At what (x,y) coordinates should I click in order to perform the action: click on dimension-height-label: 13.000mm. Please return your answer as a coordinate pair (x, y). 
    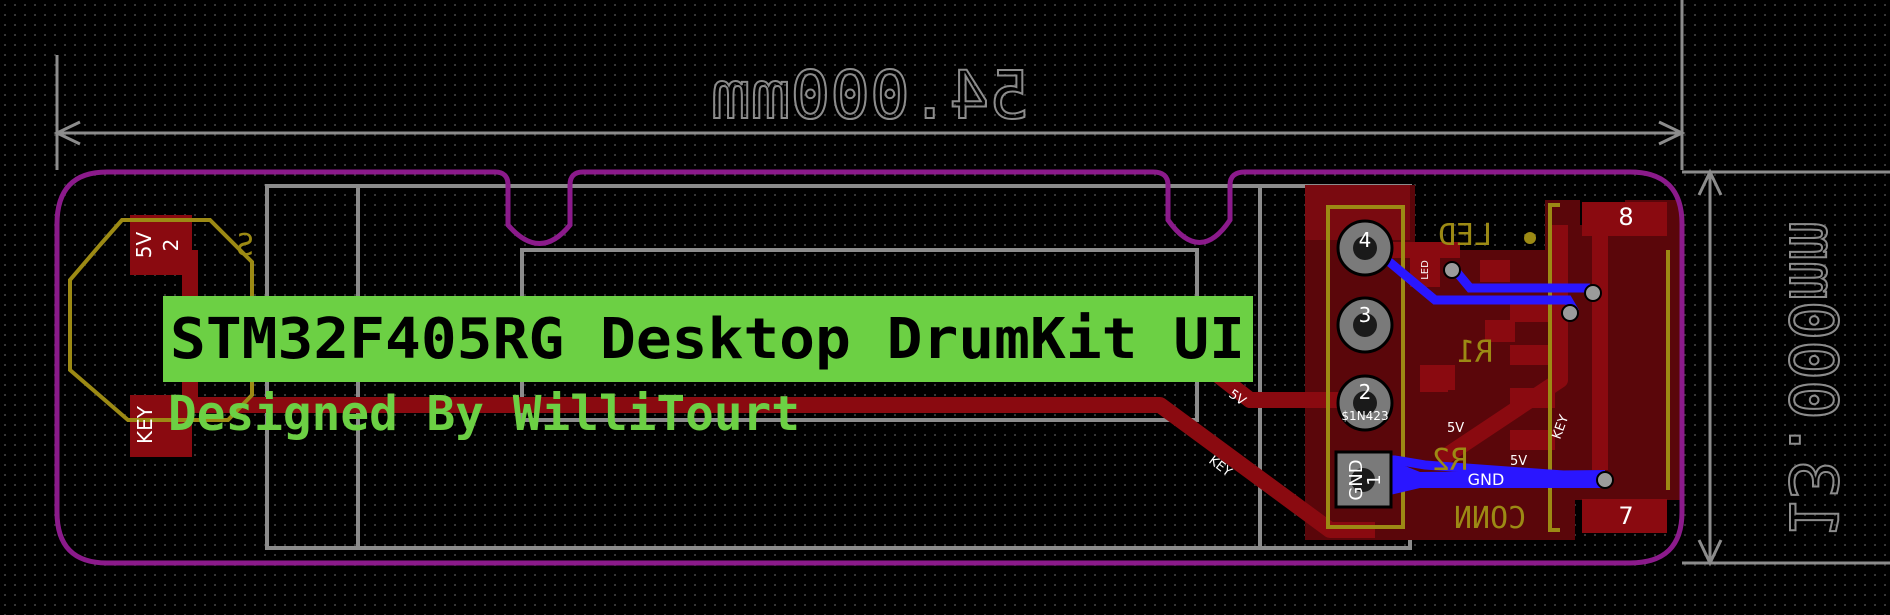
    Looking at the image, I should click on (1812, 380).